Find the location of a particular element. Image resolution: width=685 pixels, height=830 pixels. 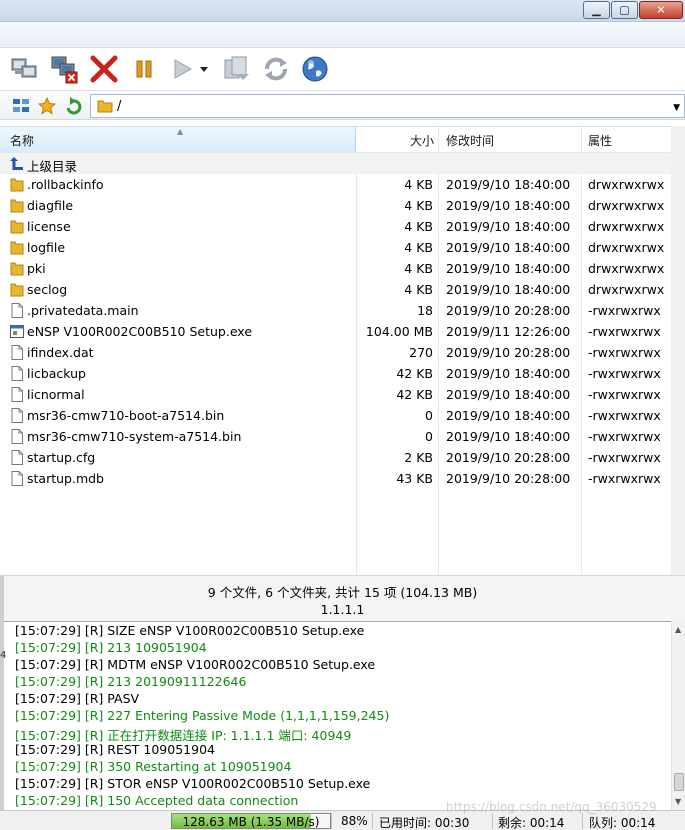

close-icon: ✕ is located at coordinates (661, 10).